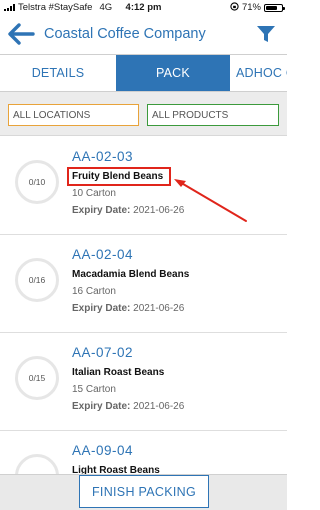 The image size is (320, 510). I want to click on tab-pack: PACK, so click(173, 73).